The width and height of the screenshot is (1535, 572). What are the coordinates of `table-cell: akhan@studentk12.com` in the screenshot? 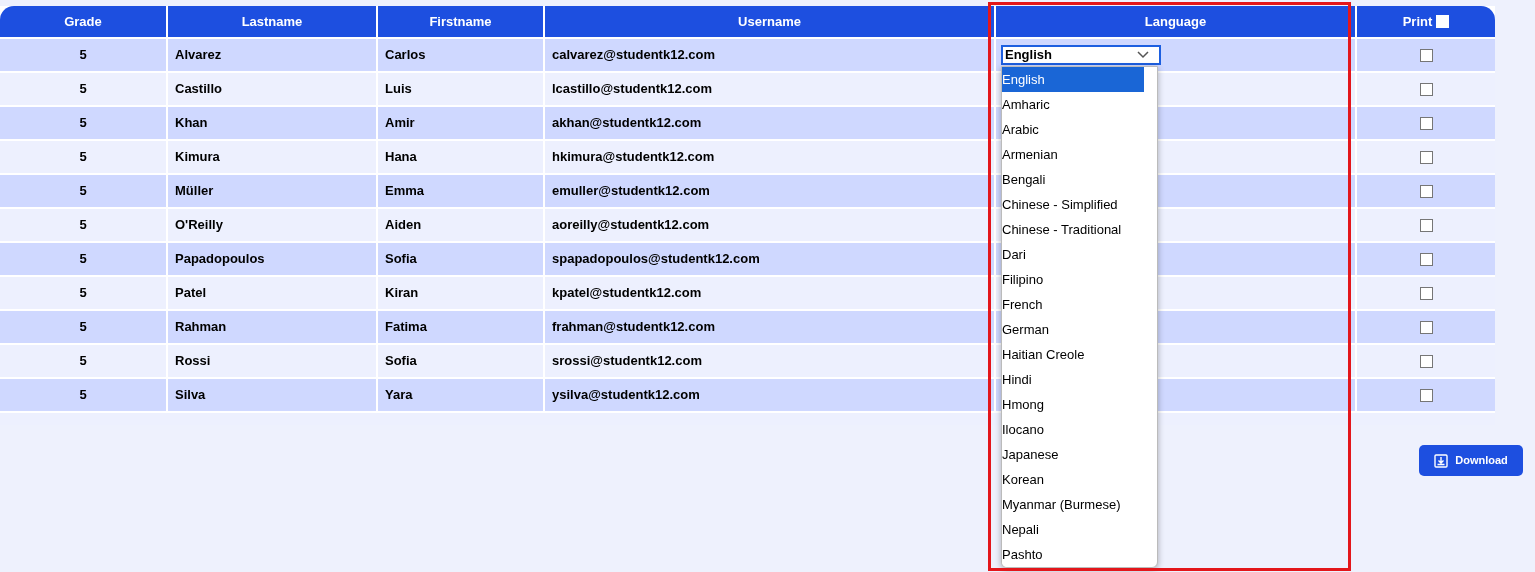 It's located at (769, 123).